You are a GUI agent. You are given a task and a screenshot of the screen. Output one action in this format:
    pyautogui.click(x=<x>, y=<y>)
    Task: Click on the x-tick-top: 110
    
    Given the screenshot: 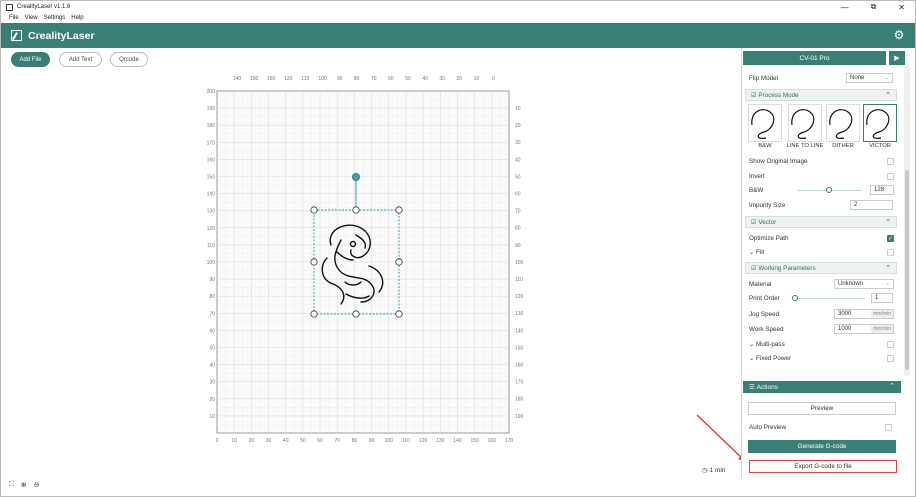 What is the action you would take?
    pyautogui.click(x=305, y=79)
    